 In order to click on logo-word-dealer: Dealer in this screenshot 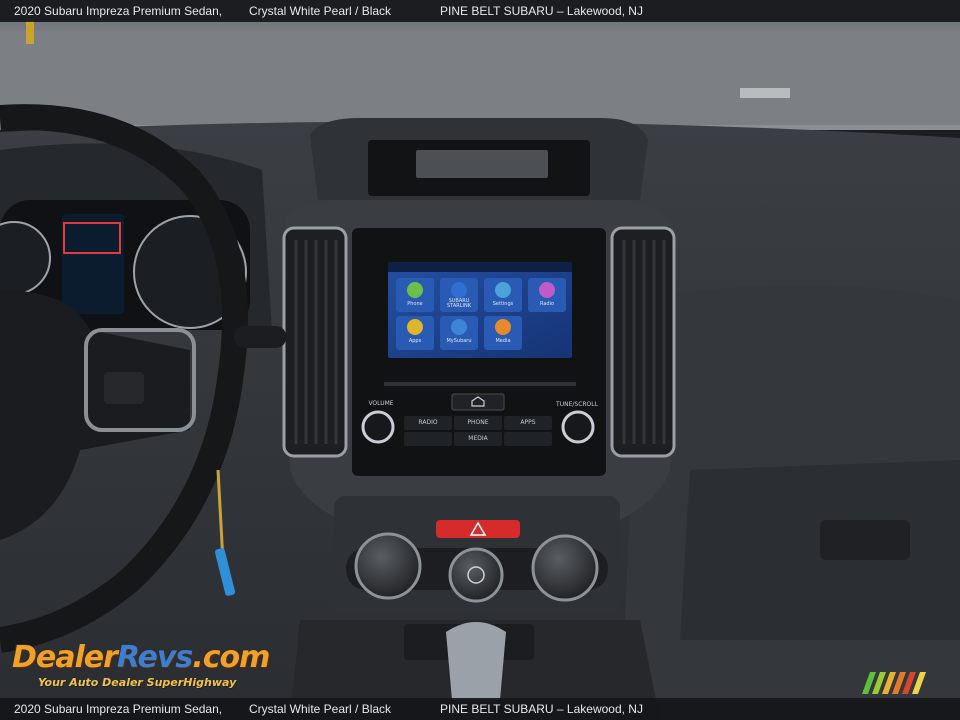, I will do `click(65, 657)`.